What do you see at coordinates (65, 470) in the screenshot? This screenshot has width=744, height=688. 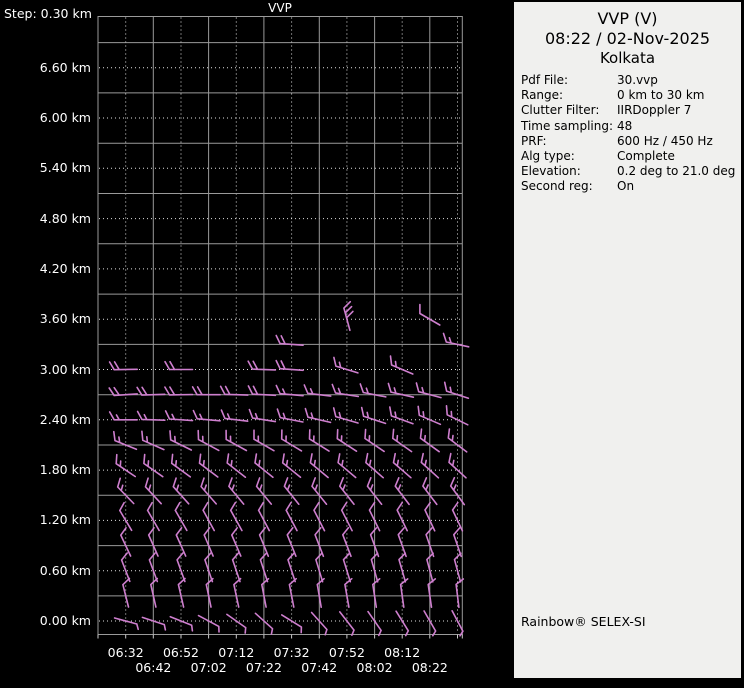 I see `y-axis-label: 1.80 km` at bounding box center [65, 470].